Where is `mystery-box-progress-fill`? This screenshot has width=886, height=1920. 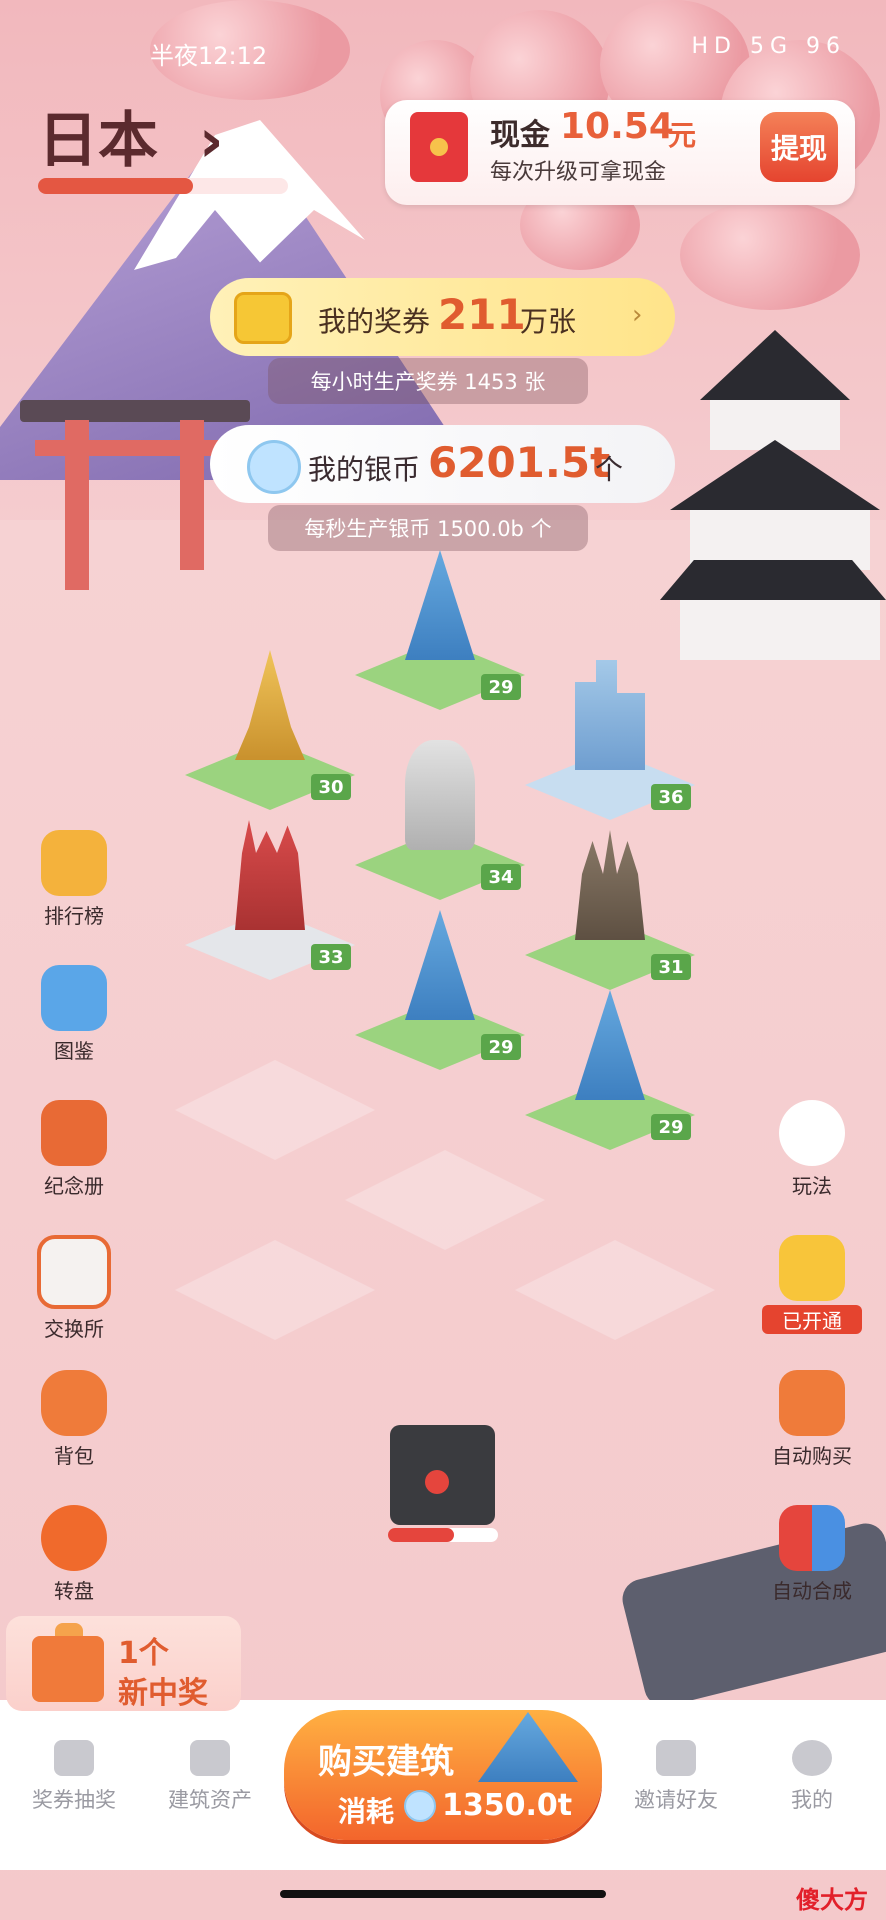 mystery-box-progress-fill is located at coordinates (421, 1535).